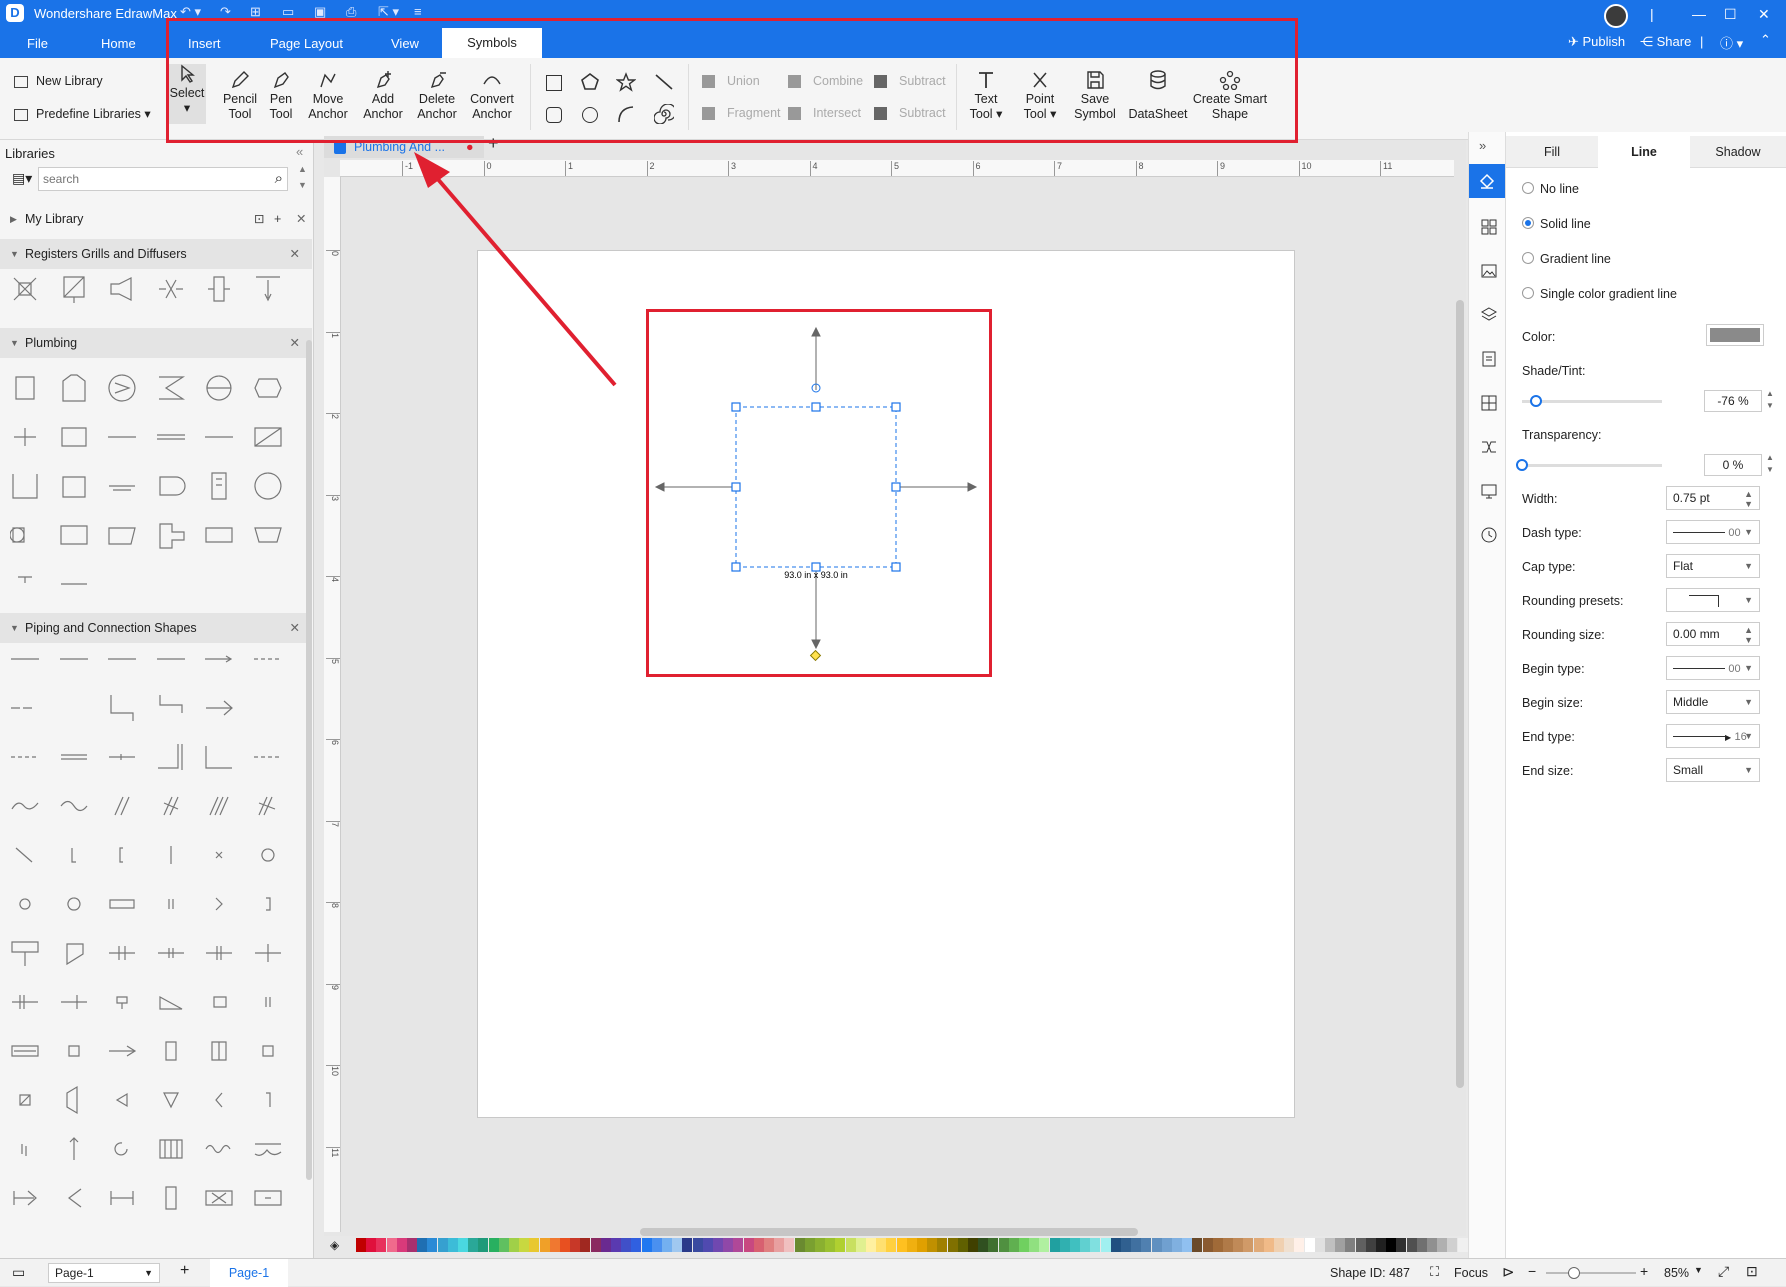 This screenshot has height=1287, width=1786. Describe the element at coordinates (1489, 491) in the screenshot. I see `presentation-icon` at that location.